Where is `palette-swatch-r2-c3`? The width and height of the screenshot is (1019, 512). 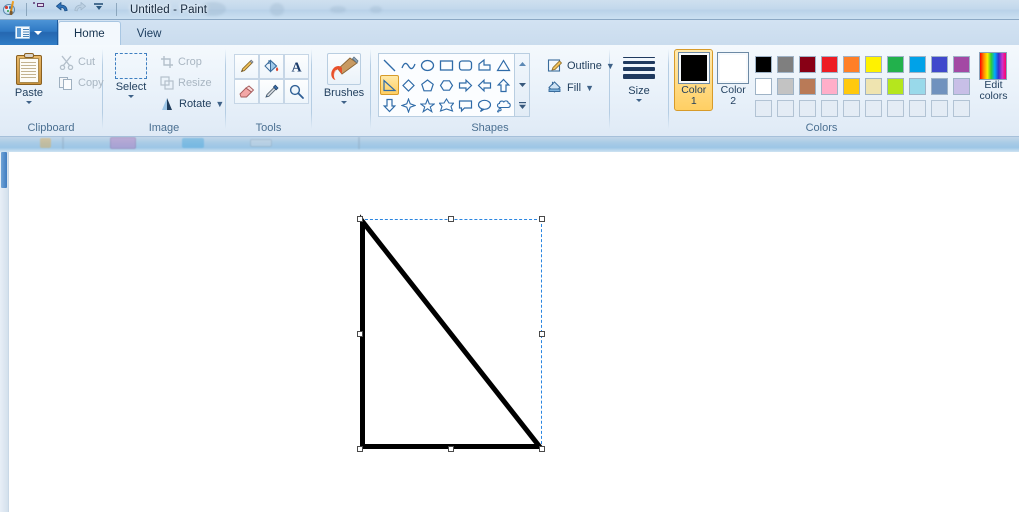
palette-swatch-r2-c3 is located at coordinates (808, 86).